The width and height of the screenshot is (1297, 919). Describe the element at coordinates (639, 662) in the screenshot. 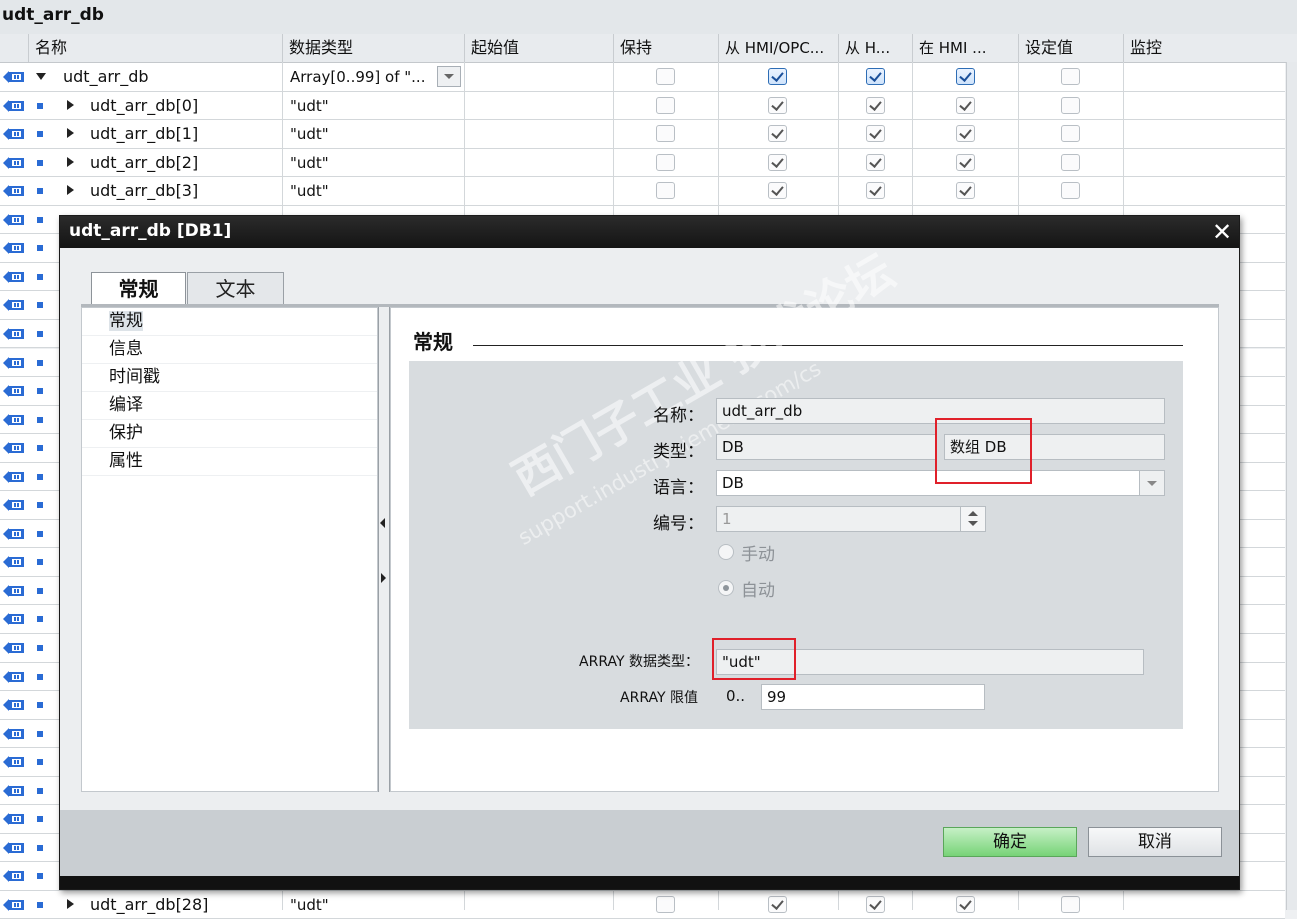

I see `array-type-label-text: ARRAY 数据类型：` at that location.